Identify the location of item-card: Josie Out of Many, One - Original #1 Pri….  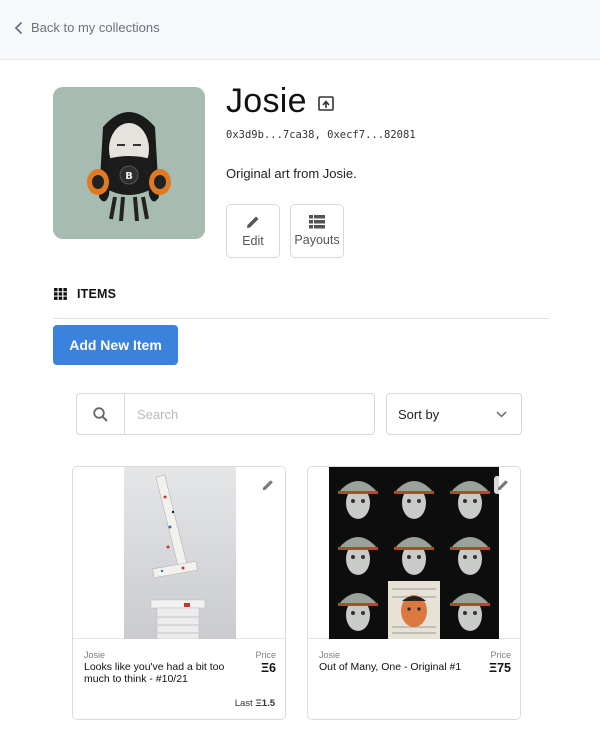
(414, 593).